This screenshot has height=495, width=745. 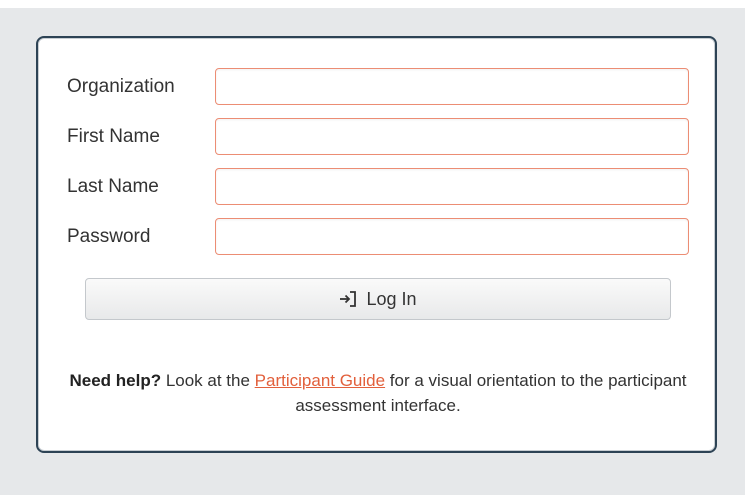 What do you see at coordinates (109, 236) in the screenshot?
I see `password-label: Password` at bounding box center [109, 236].